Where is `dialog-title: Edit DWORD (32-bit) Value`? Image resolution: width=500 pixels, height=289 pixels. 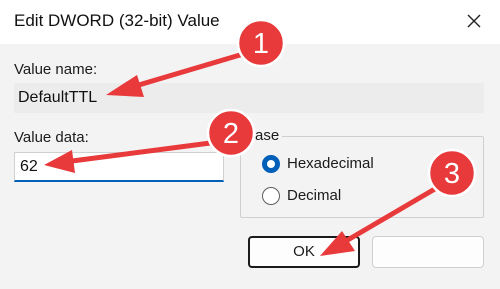
dialog-title: Edit DWORD (32-bit) Value is located at coordinates (117, 20).